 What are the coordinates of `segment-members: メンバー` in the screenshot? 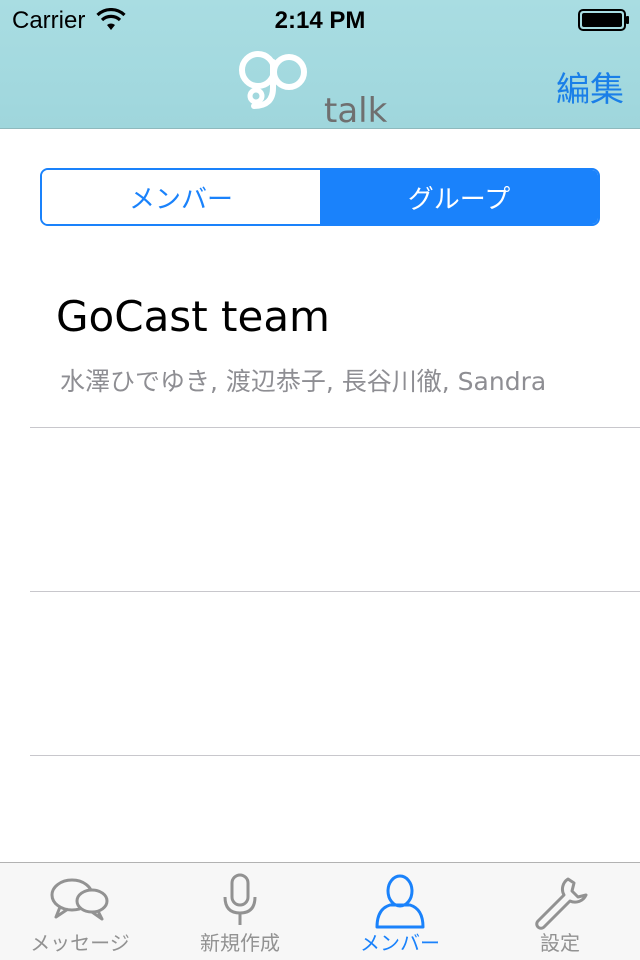 It's located at (181, 197).